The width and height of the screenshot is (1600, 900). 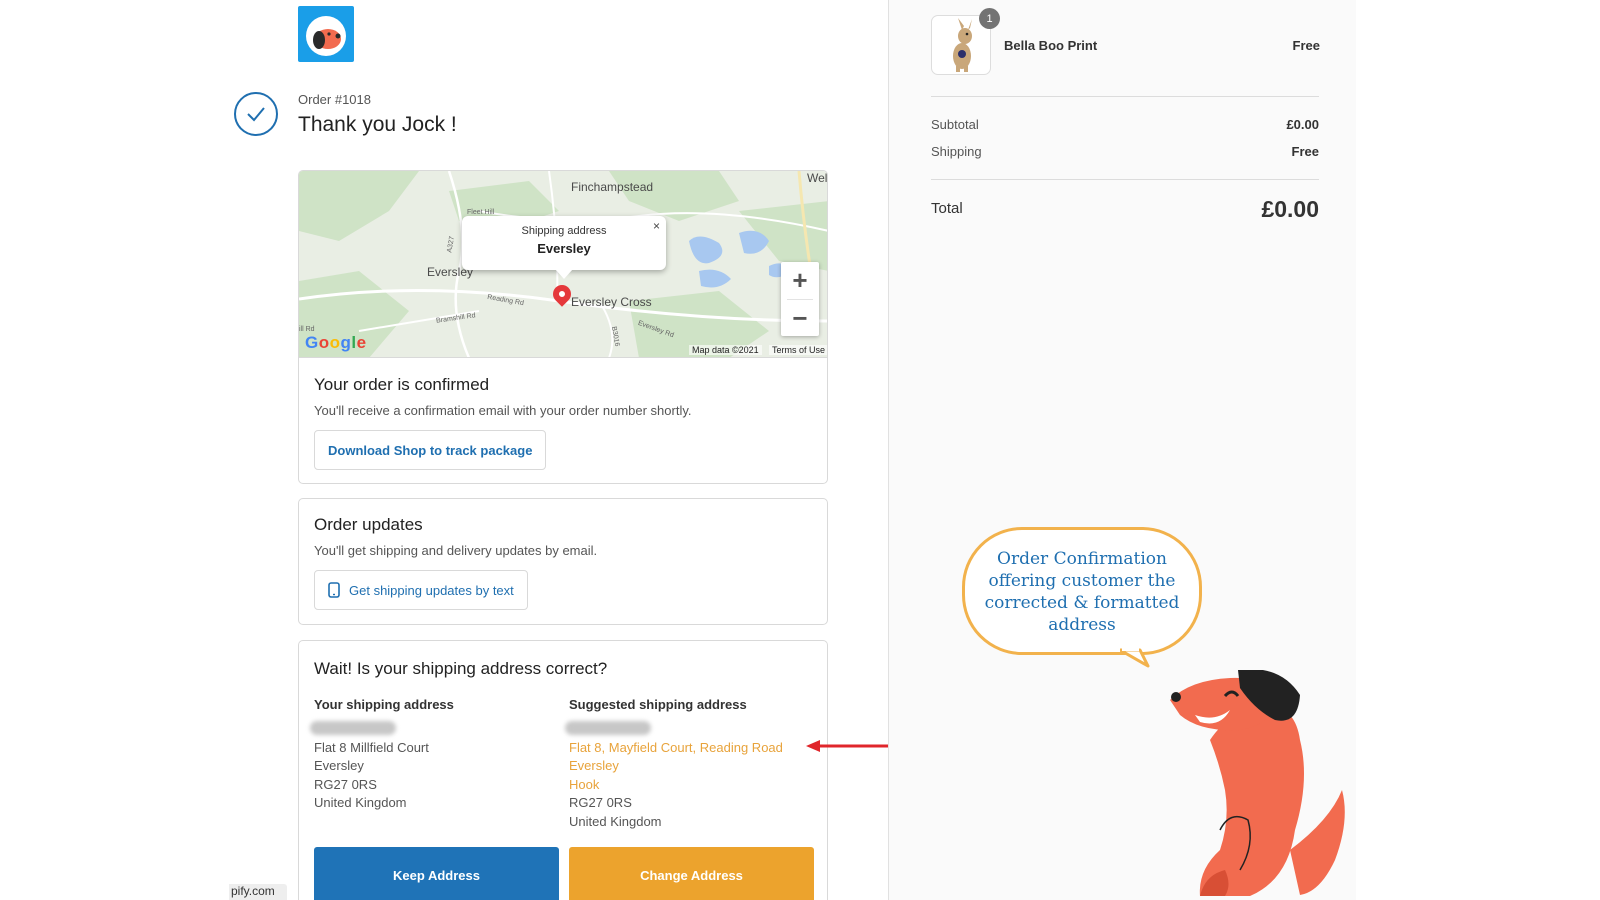 What do you see at coordinates (611, 302) in the screenshot?
I see `map-label-eversley-cross: Eversley Cross` at bounding box center [611, 302].